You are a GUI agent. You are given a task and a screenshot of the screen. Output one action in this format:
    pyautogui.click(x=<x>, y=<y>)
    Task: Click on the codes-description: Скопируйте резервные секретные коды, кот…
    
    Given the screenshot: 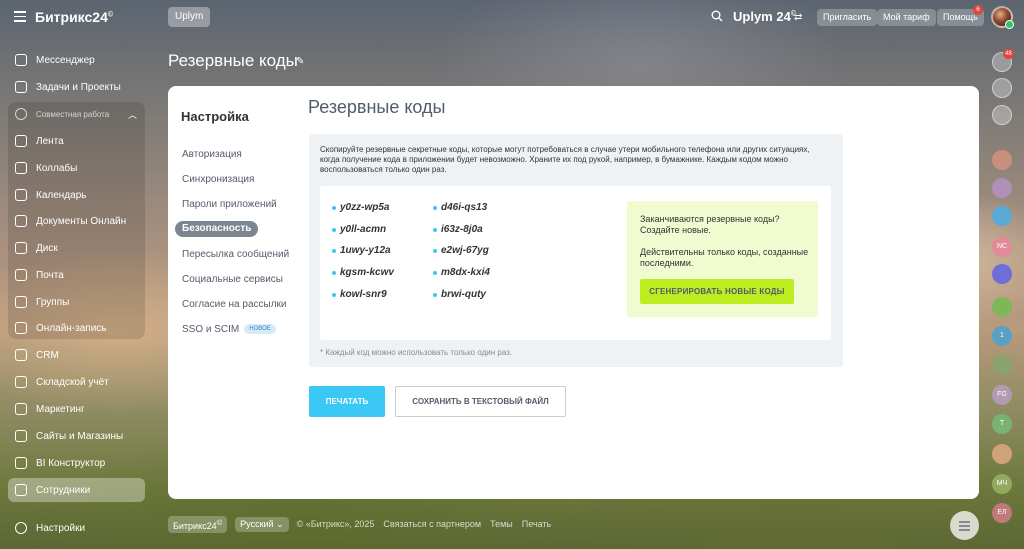 What is the action you would take?
    pyautogui.click(x=565, y=159)
    